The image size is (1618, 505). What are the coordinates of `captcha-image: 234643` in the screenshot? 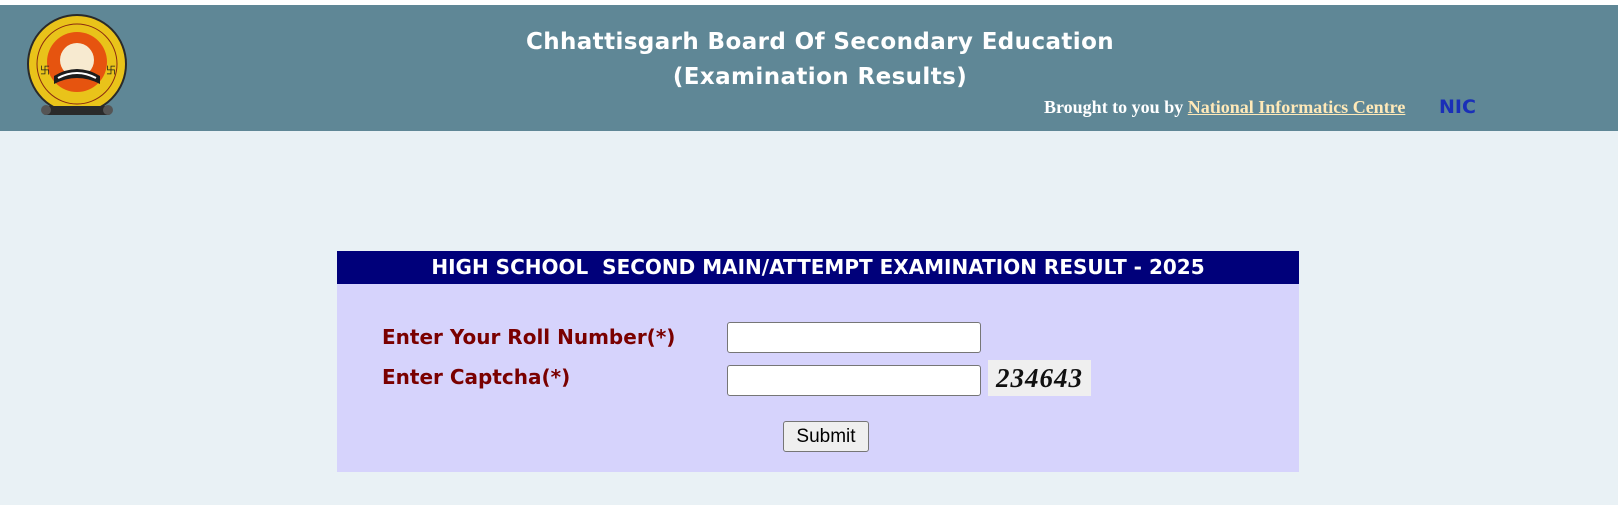 It's located at (1039, 378).